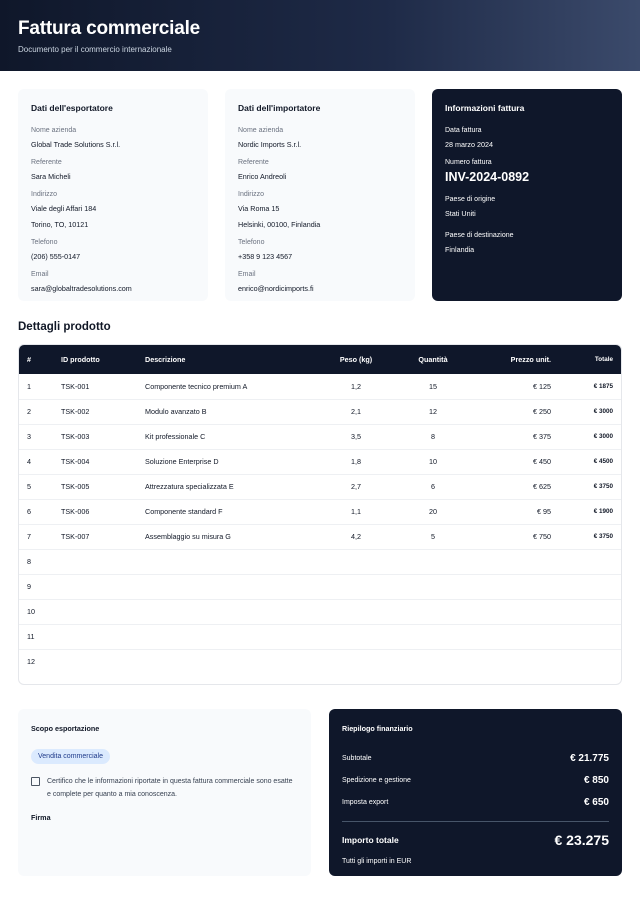 The height and width of the screenshot is (905, 640). I want to click on page-title: Fattura commerciale, so click(109, 28).